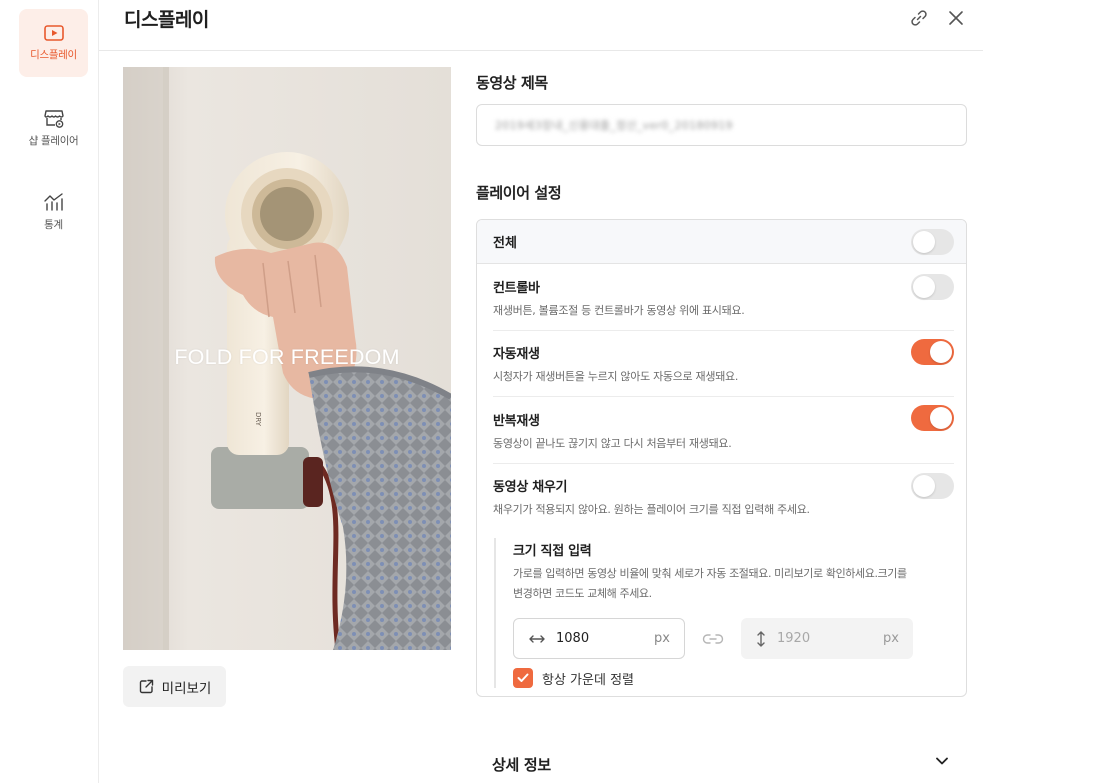 This screenshot has width=1094, height=783. I want to click on svg-text: DRY, so click(258, 419).